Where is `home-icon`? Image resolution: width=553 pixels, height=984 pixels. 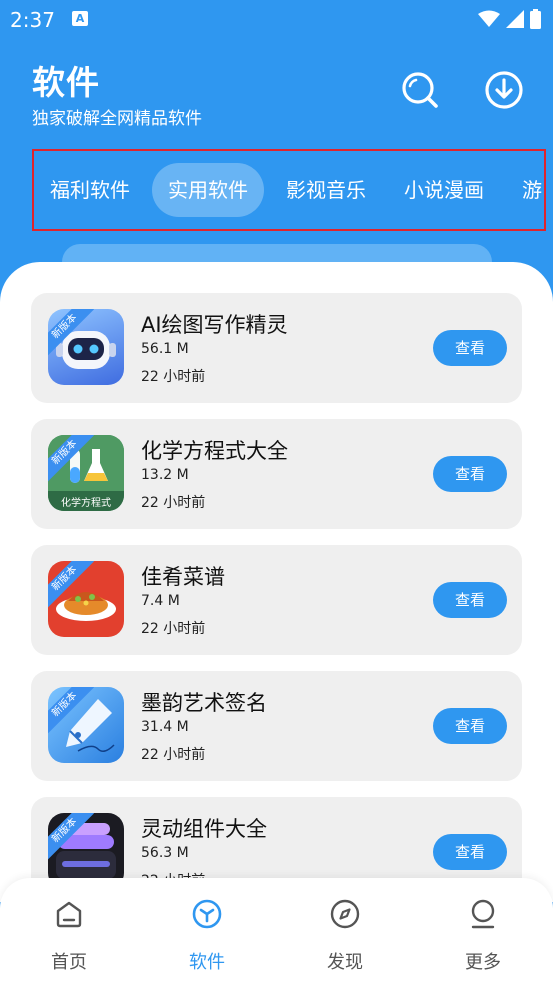
home-icon is located at coordinates (69, 914).